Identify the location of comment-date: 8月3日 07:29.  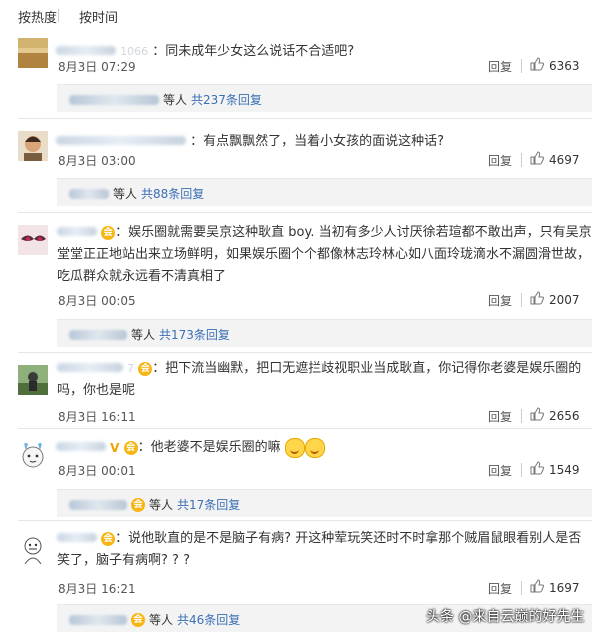
(97, 67).